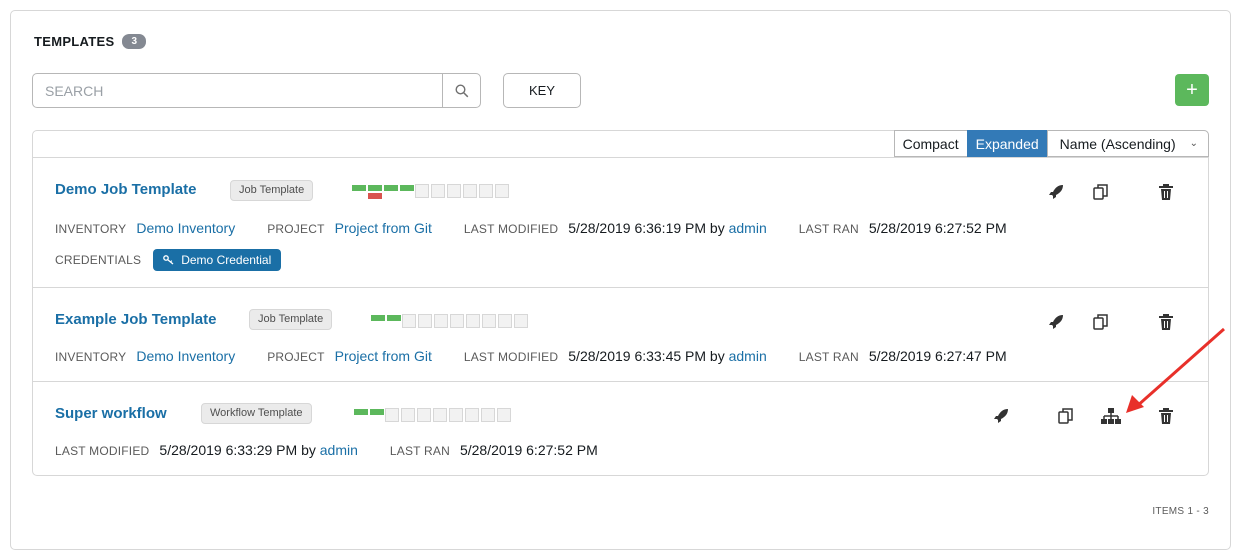  Describe the element at coordinates (135, 319) in the screenshot. I see `template-name-link: Example Job Template` at that location.